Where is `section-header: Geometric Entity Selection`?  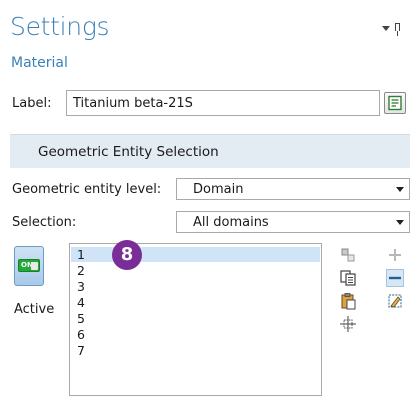 section-header: Geometric Entity Selection is located at coordinates (210, 151).